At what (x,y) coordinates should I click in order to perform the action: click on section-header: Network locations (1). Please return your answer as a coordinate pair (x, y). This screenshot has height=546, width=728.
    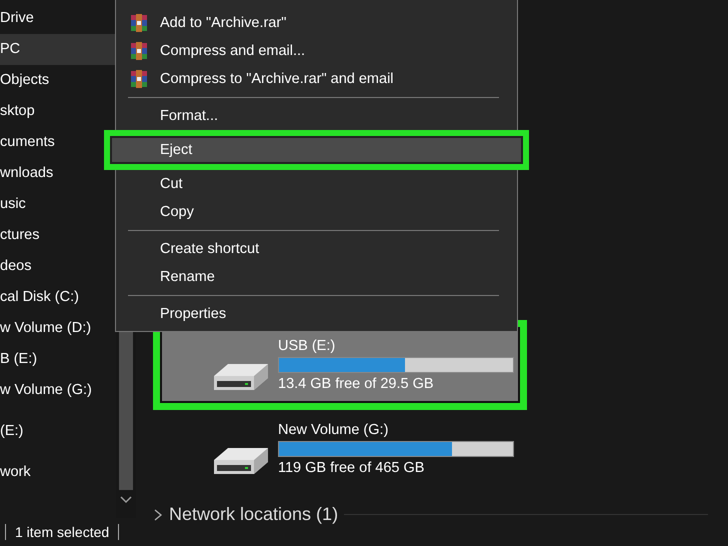
    Looking at the image, I should click on (253, 514).